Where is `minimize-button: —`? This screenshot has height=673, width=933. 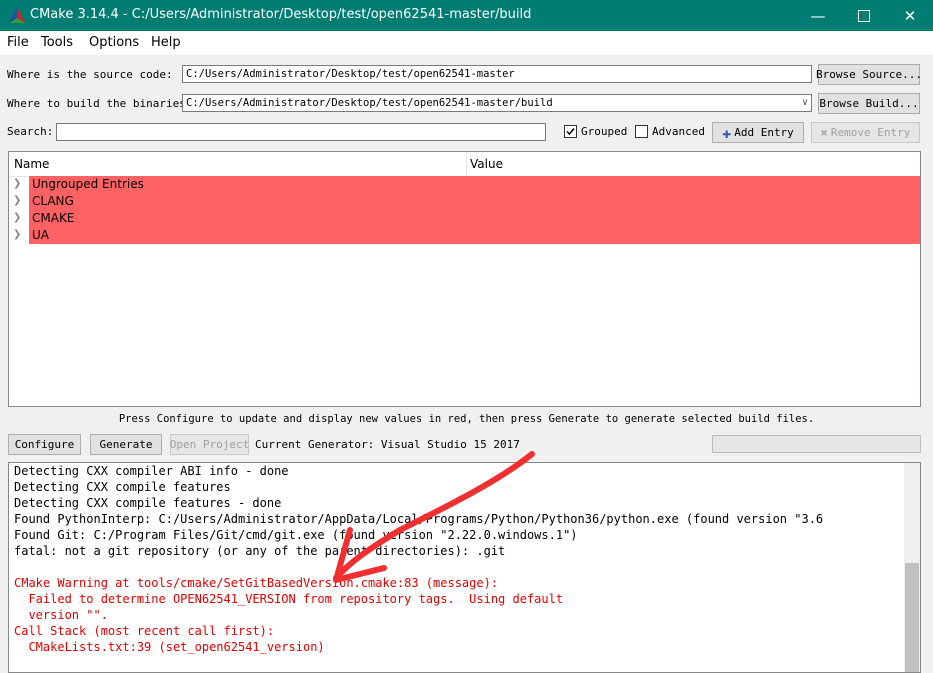 minimize-button: — is located at coordinates (818, 15).